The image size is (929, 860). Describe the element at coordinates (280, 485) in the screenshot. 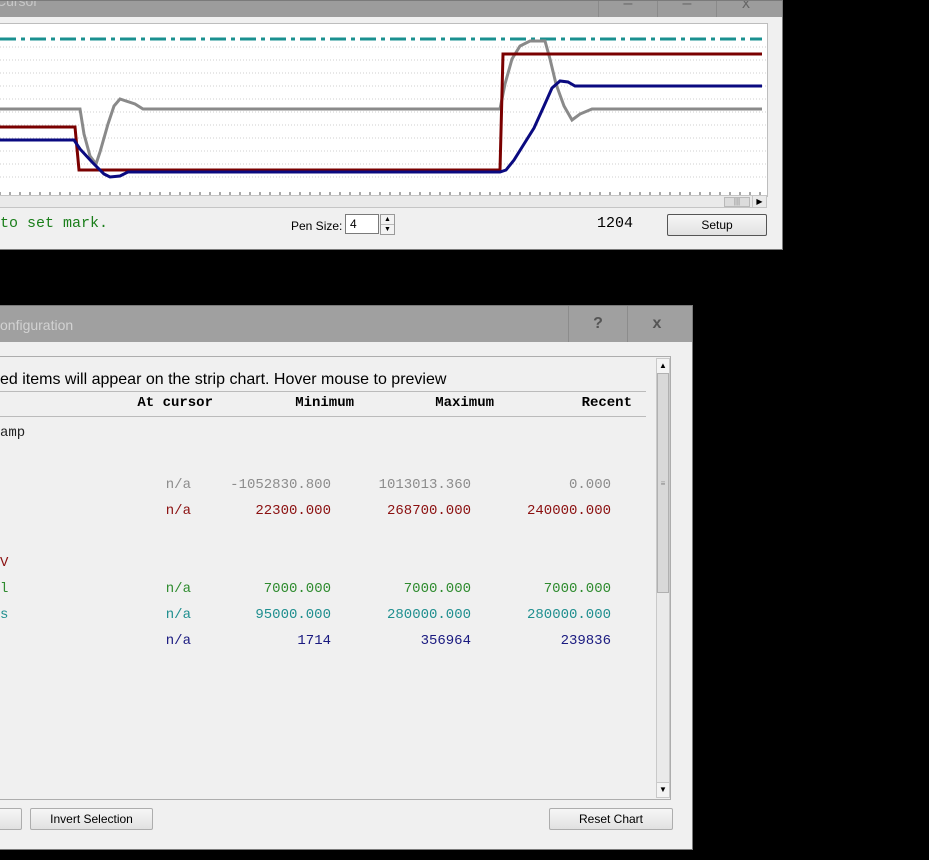

I see `cell-minimum: -1052830.800` at that location.